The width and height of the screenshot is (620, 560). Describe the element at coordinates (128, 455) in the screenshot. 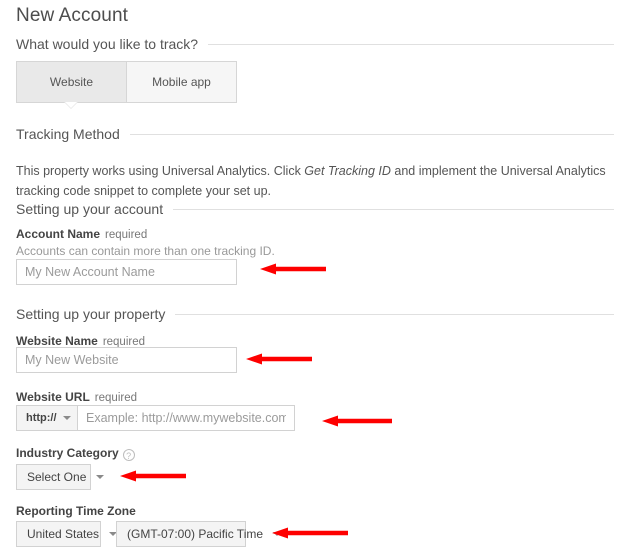

I see `help-question-icon: ?` at that location.